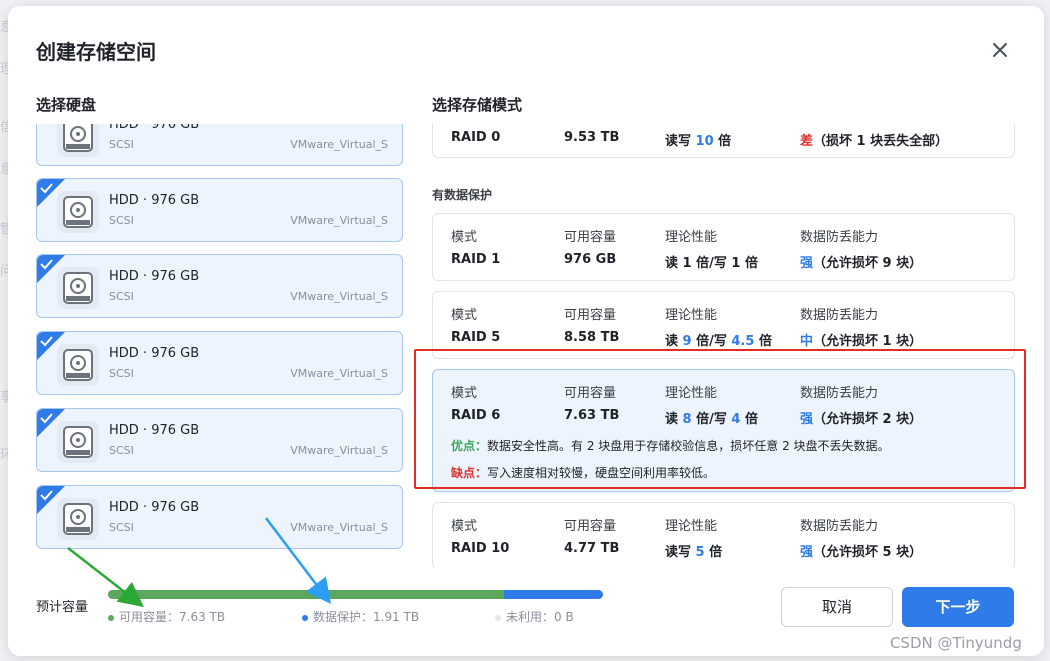 The width and height of the screenshot is (1050, 661). Describe the element at coordinates (62, 607) in the screenshot. I see `capacity-label: 预计容量` at that location.